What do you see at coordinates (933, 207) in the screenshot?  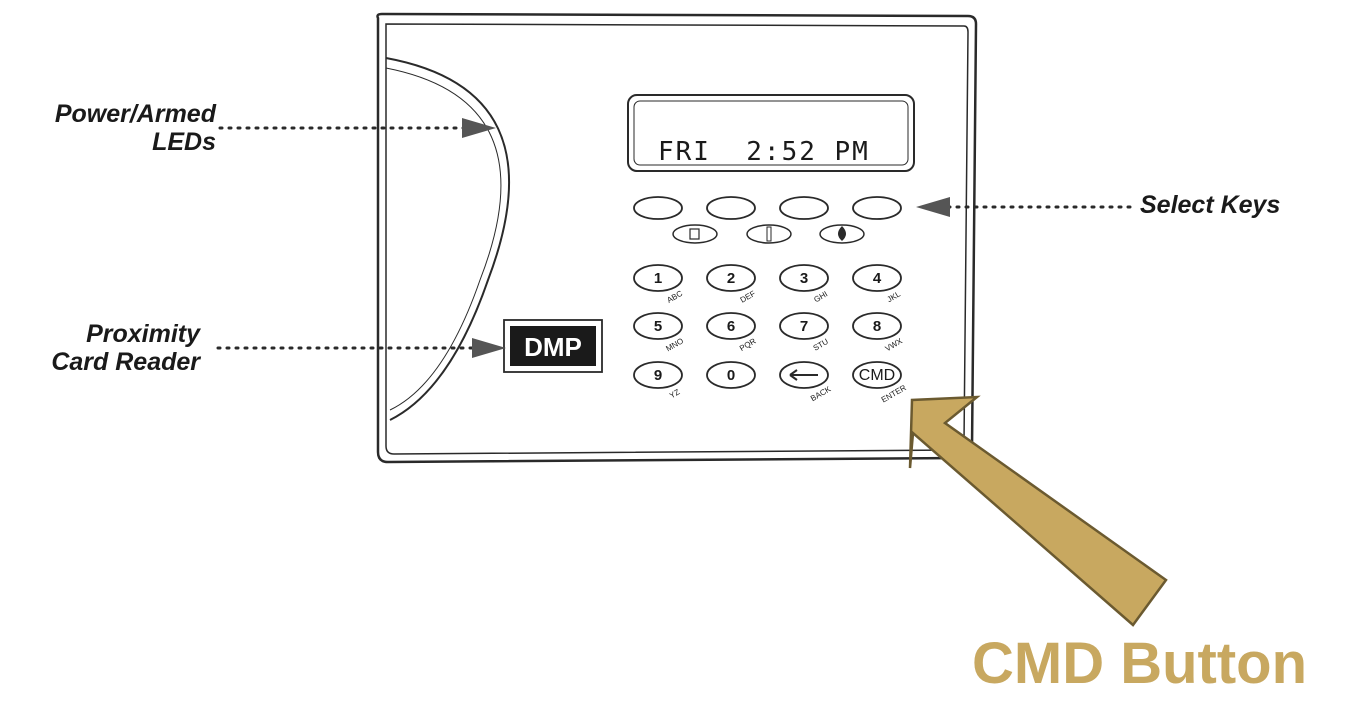 I see `callout-arrowhead-select` at bounding box center [933, 207].